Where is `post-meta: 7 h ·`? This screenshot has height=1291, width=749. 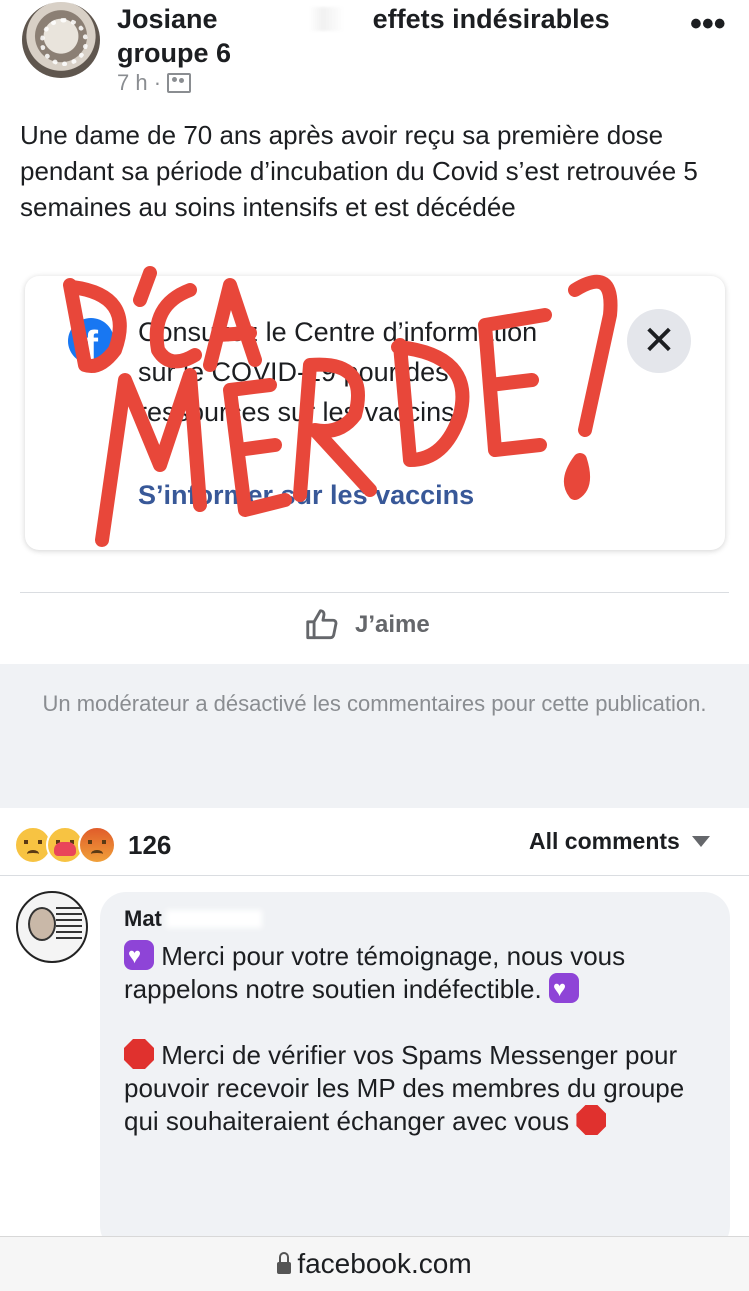
post-meta: 7 h · is located at coordinates (154, 83).